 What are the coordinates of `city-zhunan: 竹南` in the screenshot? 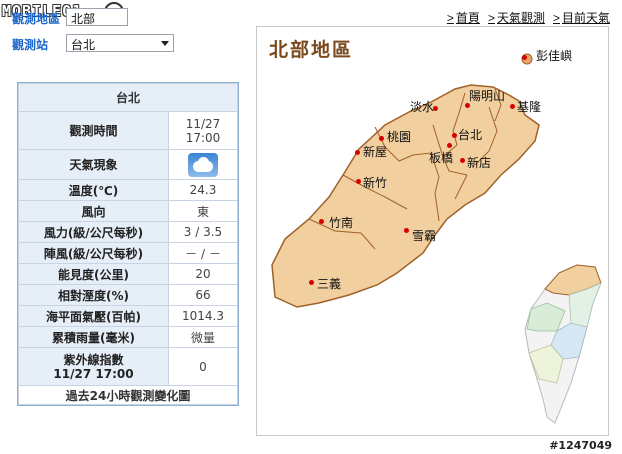 It's located at (341, 223).